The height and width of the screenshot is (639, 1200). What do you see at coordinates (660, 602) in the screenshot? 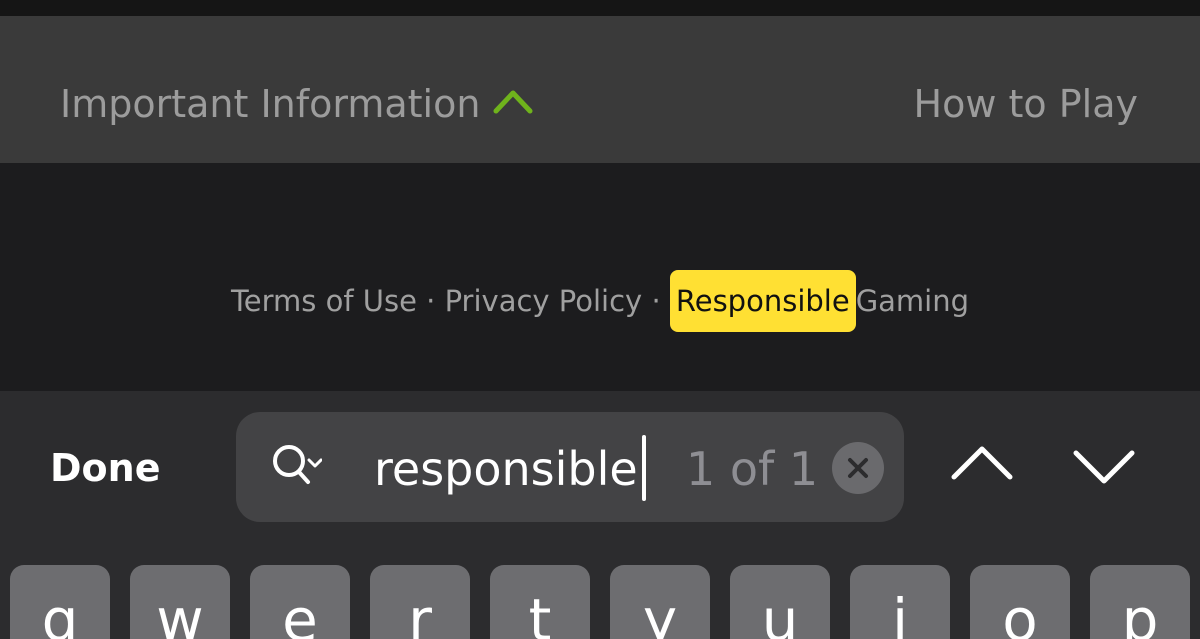
I see `key-y: y` at bounding box center [660, 602].